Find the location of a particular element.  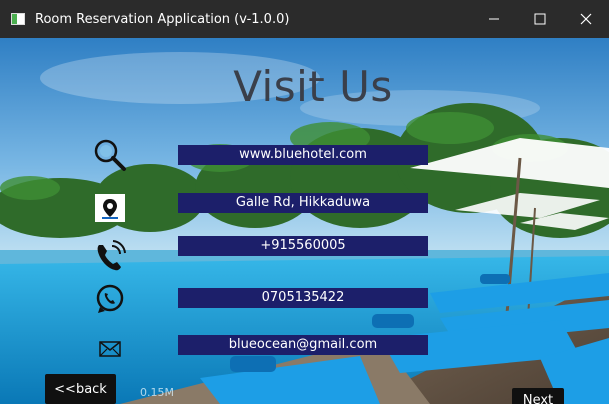

minimize-icon is located at coordinates (494, 19).